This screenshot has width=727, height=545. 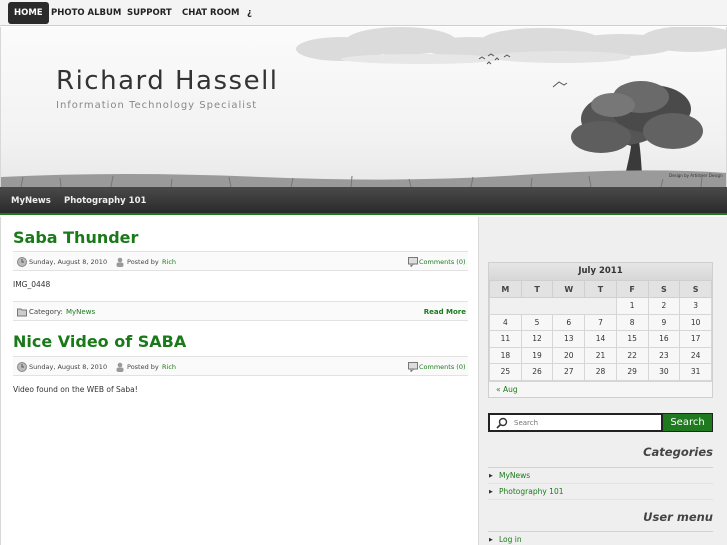 I want to click on calendar-day: 9, so click(x=664, y=322).